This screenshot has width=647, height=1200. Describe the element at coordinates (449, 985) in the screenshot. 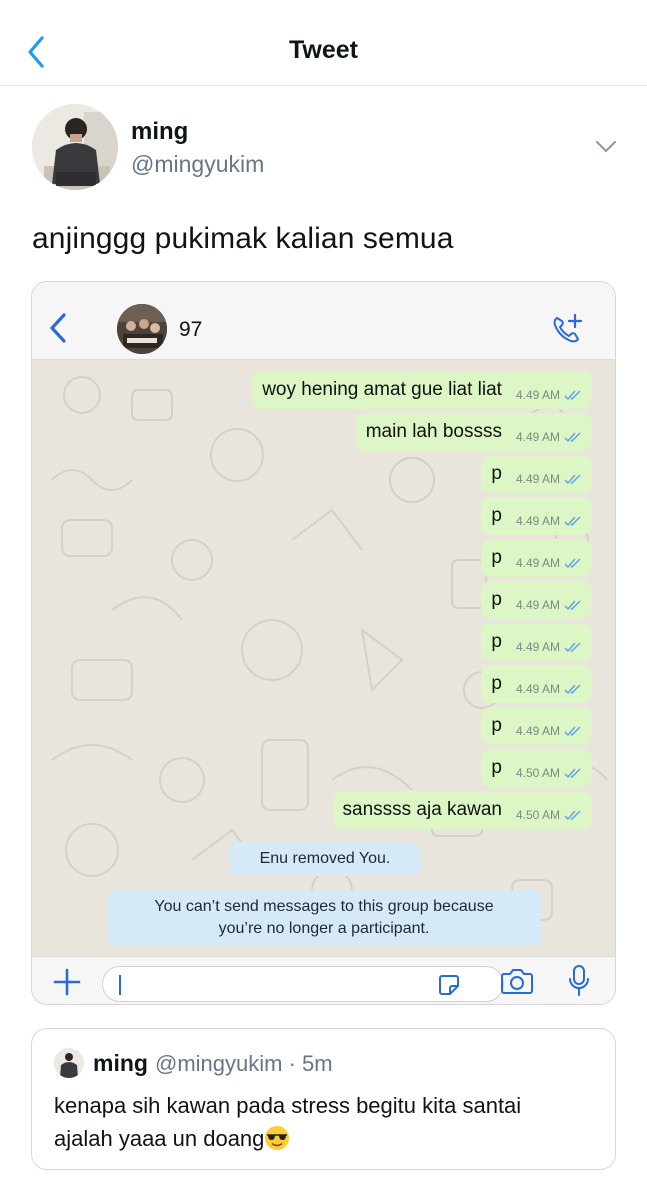

I see `sticker-icon` at that location.